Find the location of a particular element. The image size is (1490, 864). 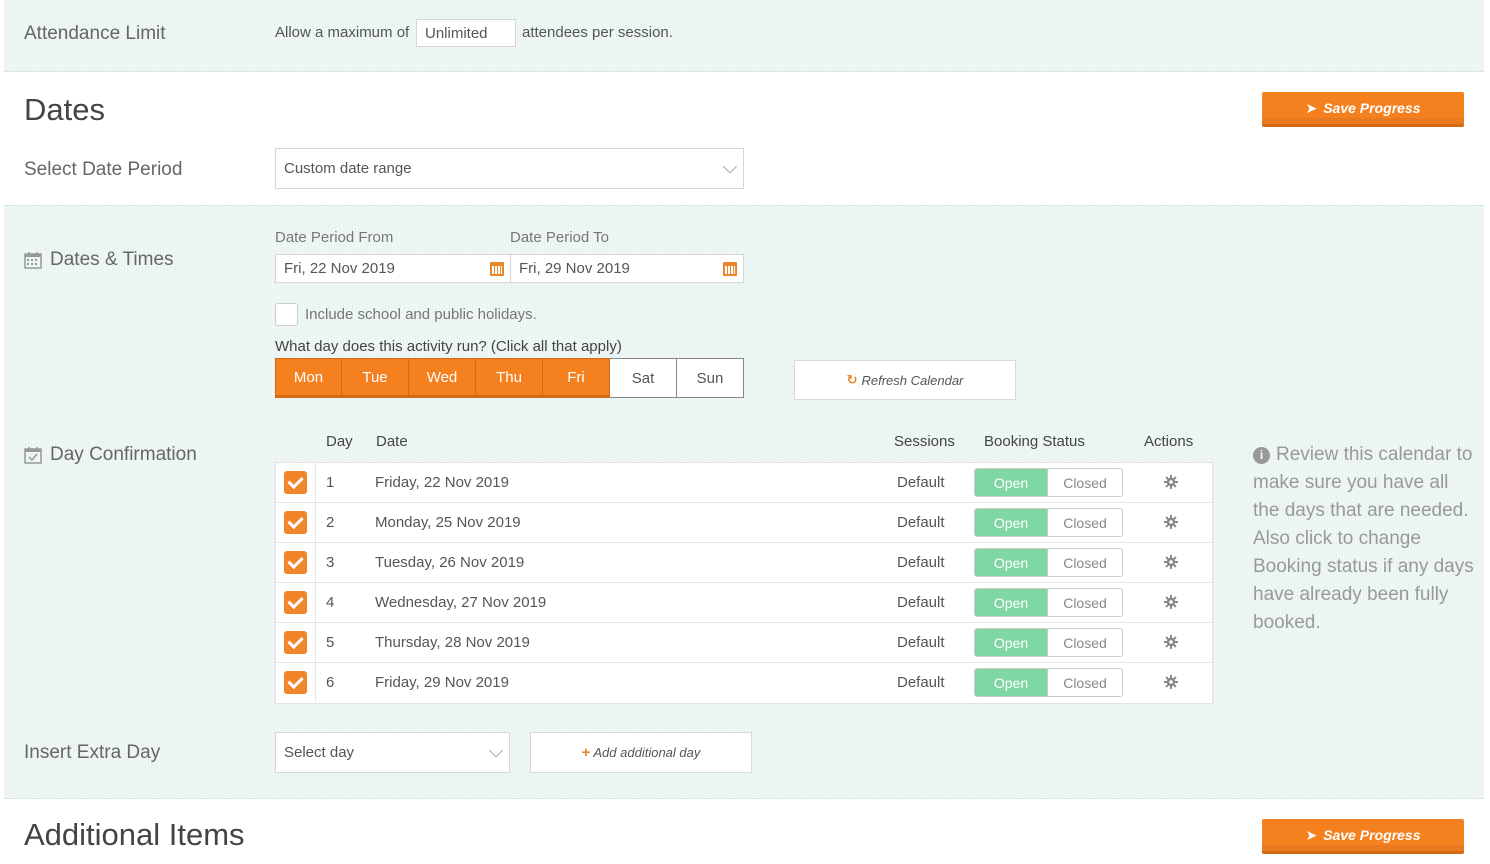

day-number: 6 is located at coordinates (330, 682).